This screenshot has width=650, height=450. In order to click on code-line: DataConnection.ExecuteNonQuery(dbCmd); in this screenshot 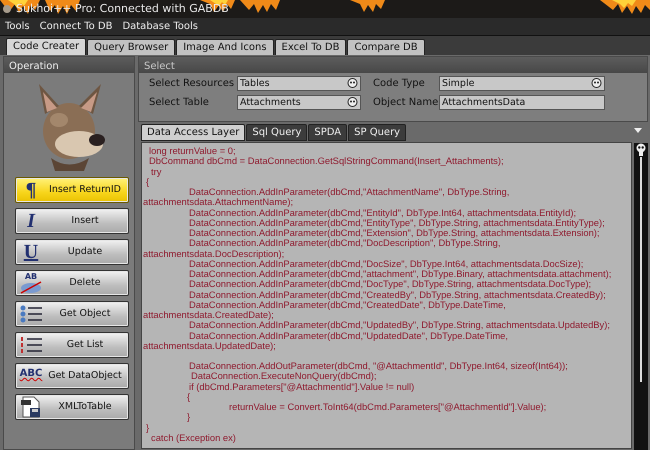, I will do `click(284, 376)`.